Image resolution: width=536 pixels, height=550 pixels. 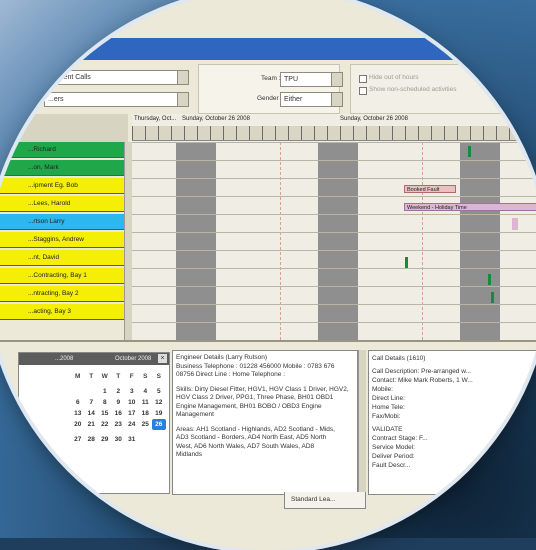 What do you see at coordinates (119, 439) in the screenshot?
I see `calendar-day: 30` at bounding box center [119, 439].